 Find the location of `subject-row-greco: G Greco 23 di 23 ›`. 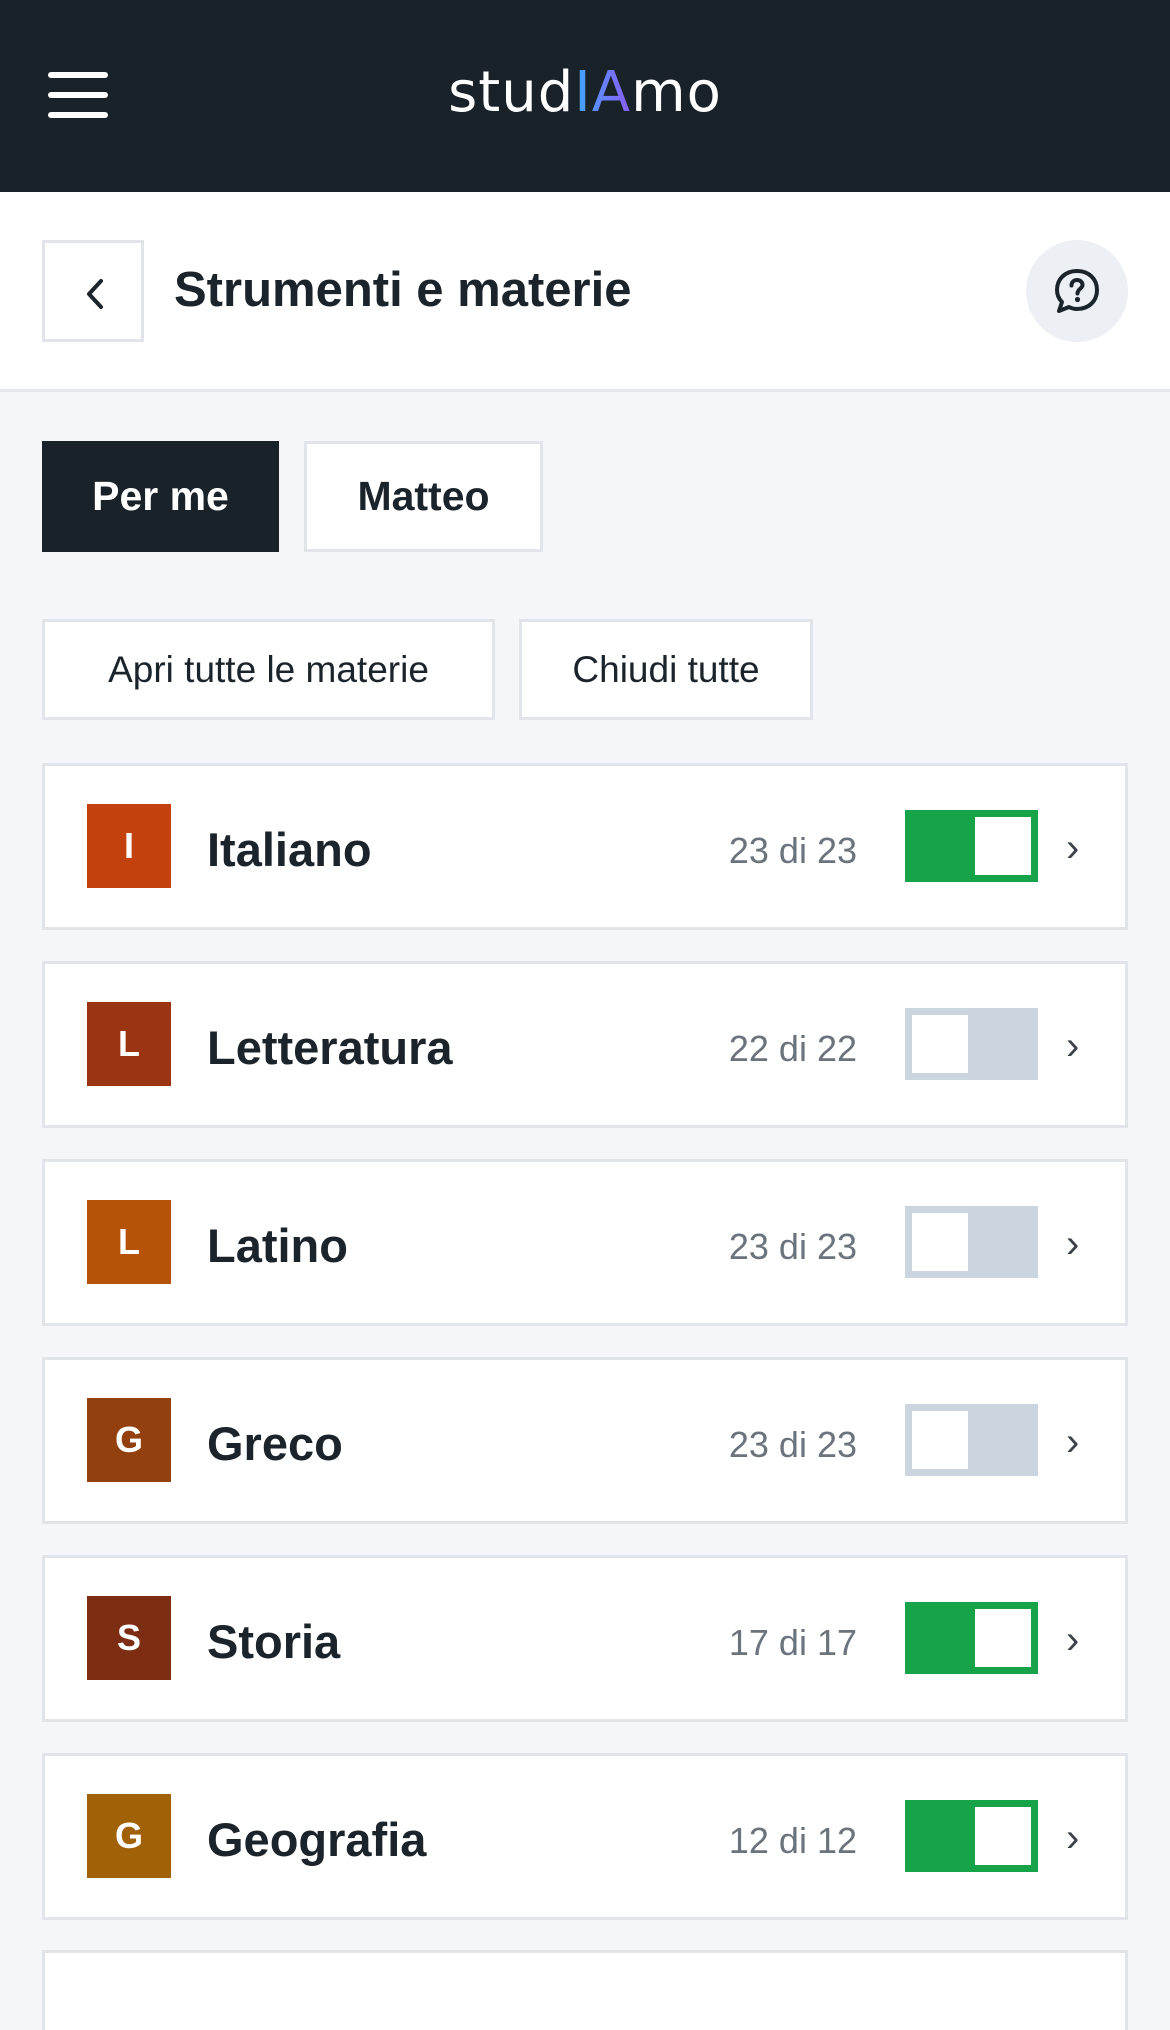

subject-row-greco: G Greco 23 di 23 › is located at coordinates (585, 1440).